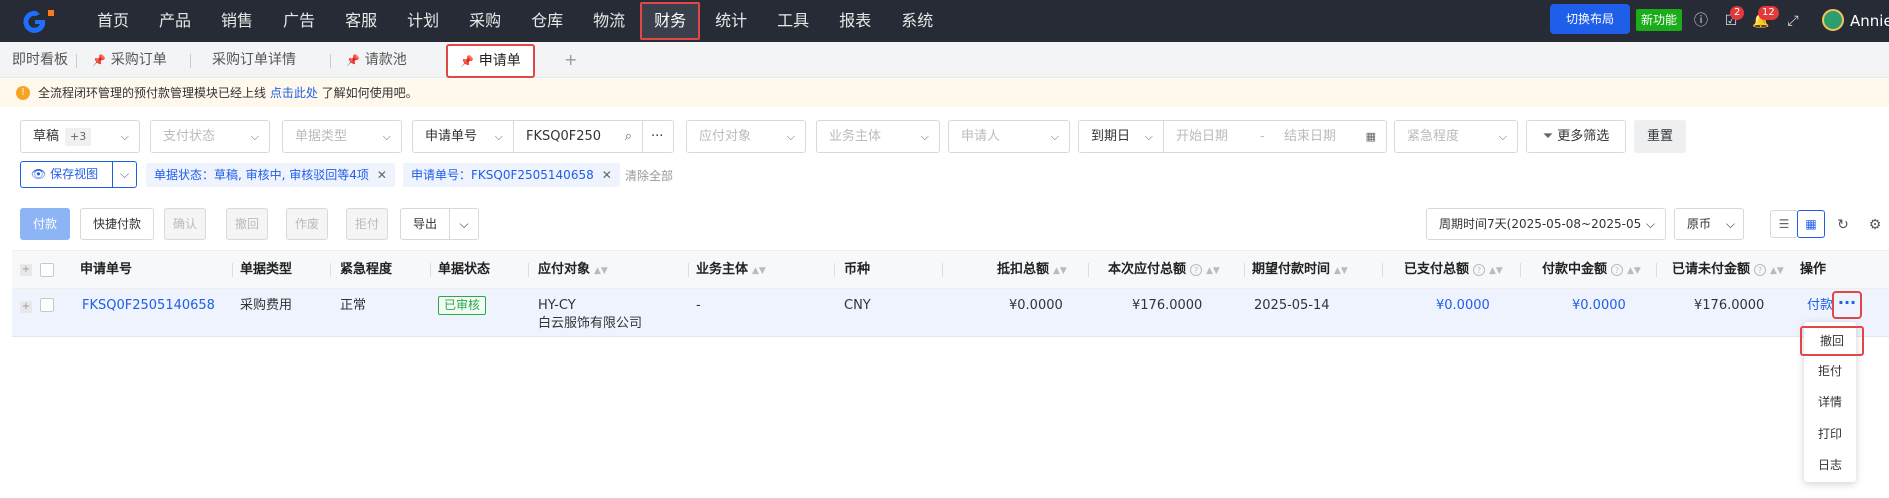 The width and height of the screenshot is (1889, 498). Describe the element at coordinates (511, 175) in the screenshot. I see `filter-tag-apply-no: 申请单号：FKSQ0F2505140658 ✕` at that location.